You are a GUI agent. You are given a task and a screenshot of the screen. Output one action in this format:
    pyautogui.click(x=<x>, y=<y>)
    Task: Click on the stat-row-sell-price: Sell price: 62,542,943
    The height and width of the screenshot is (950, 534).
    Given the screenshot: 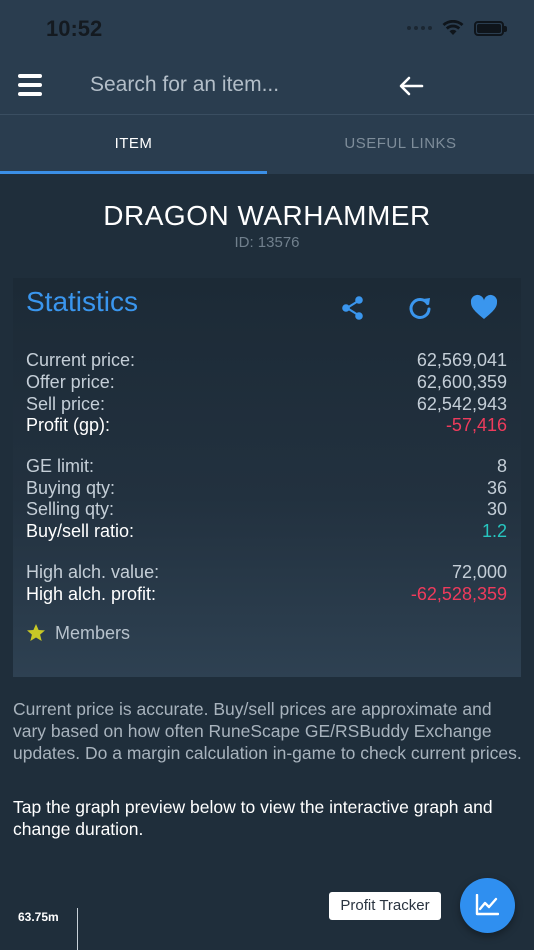 What is the action you would take?
    pyautogui.click(x=266, y=405)
    